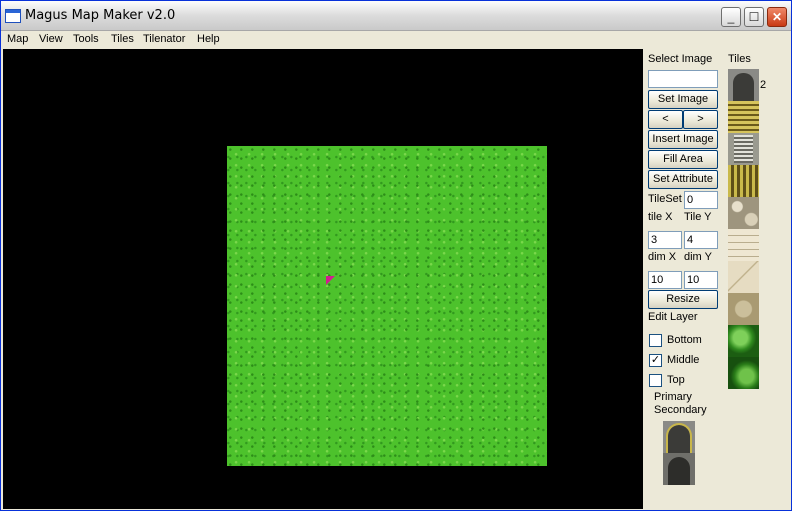 The image size is (792, 511). I want to click on menu-tools: Tools, so click(86, 39).